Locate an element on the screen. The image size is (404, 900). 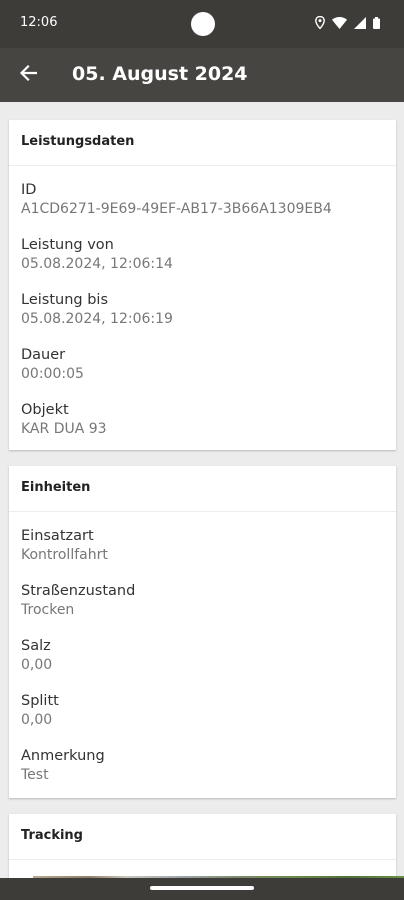
field-label: Anmerkung is located at coordinates (63, 756).